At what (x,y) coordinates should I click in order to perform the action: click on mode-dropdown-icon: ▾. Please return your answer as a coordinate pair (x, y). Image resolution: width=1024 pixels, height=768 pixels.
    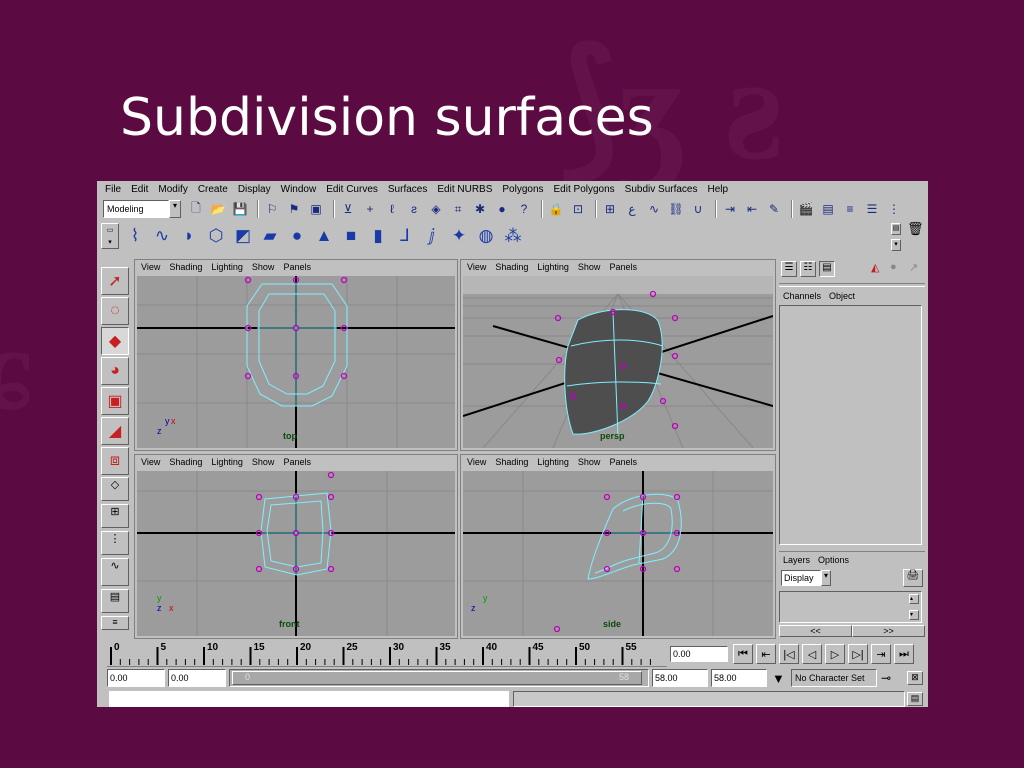
    Looking at the image, I should click on (175, 209).